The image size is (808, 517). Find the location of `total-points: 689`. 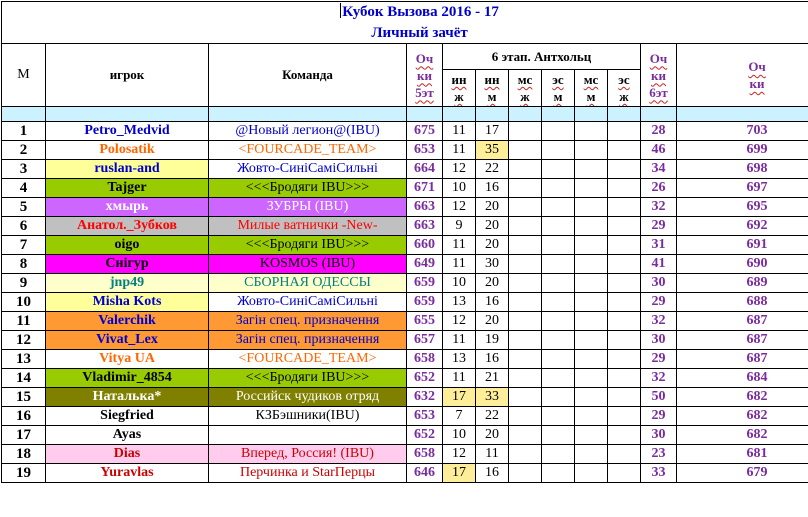

total-points: 689 is located at coordinates (741, 283).